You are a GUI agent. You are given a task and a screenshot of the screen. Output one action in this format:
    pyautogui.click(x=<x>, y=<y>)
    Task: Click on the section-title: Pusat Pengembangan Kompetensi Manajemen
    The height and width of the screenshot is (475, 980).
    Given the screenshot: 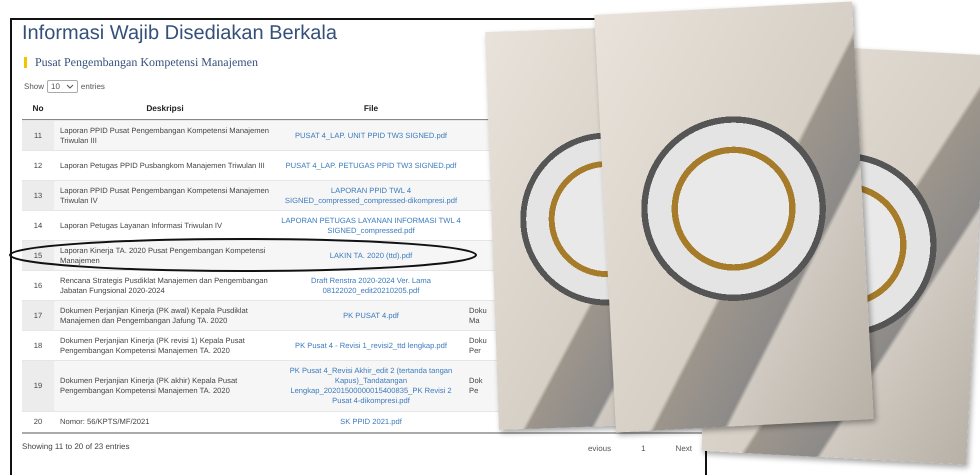 What is the action you would take?
    pyautogui.click(x=146, y=62)
    